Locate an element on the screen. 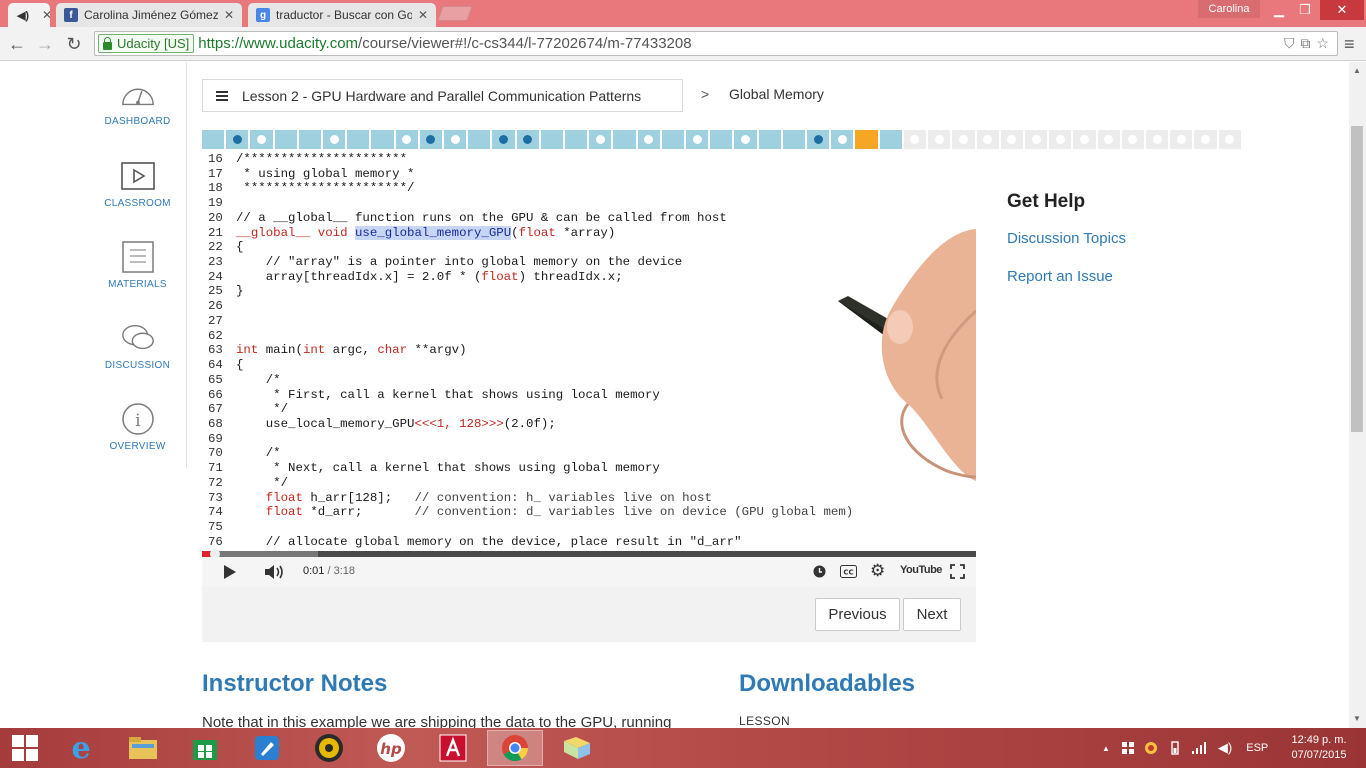 This screenshot has height=768, width=1366. battery-icon is located at coordinates (1175, 748).